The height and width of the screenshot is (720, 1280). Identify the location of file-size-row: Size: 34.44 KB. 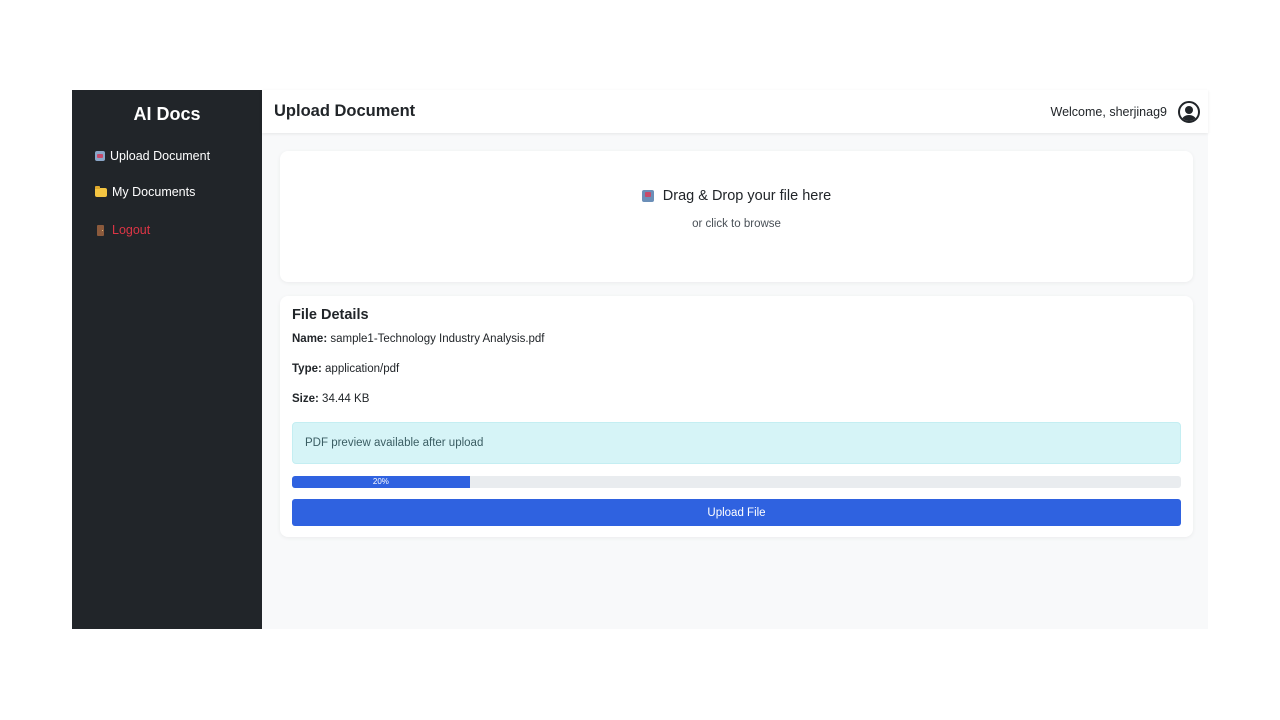
(736, 399).